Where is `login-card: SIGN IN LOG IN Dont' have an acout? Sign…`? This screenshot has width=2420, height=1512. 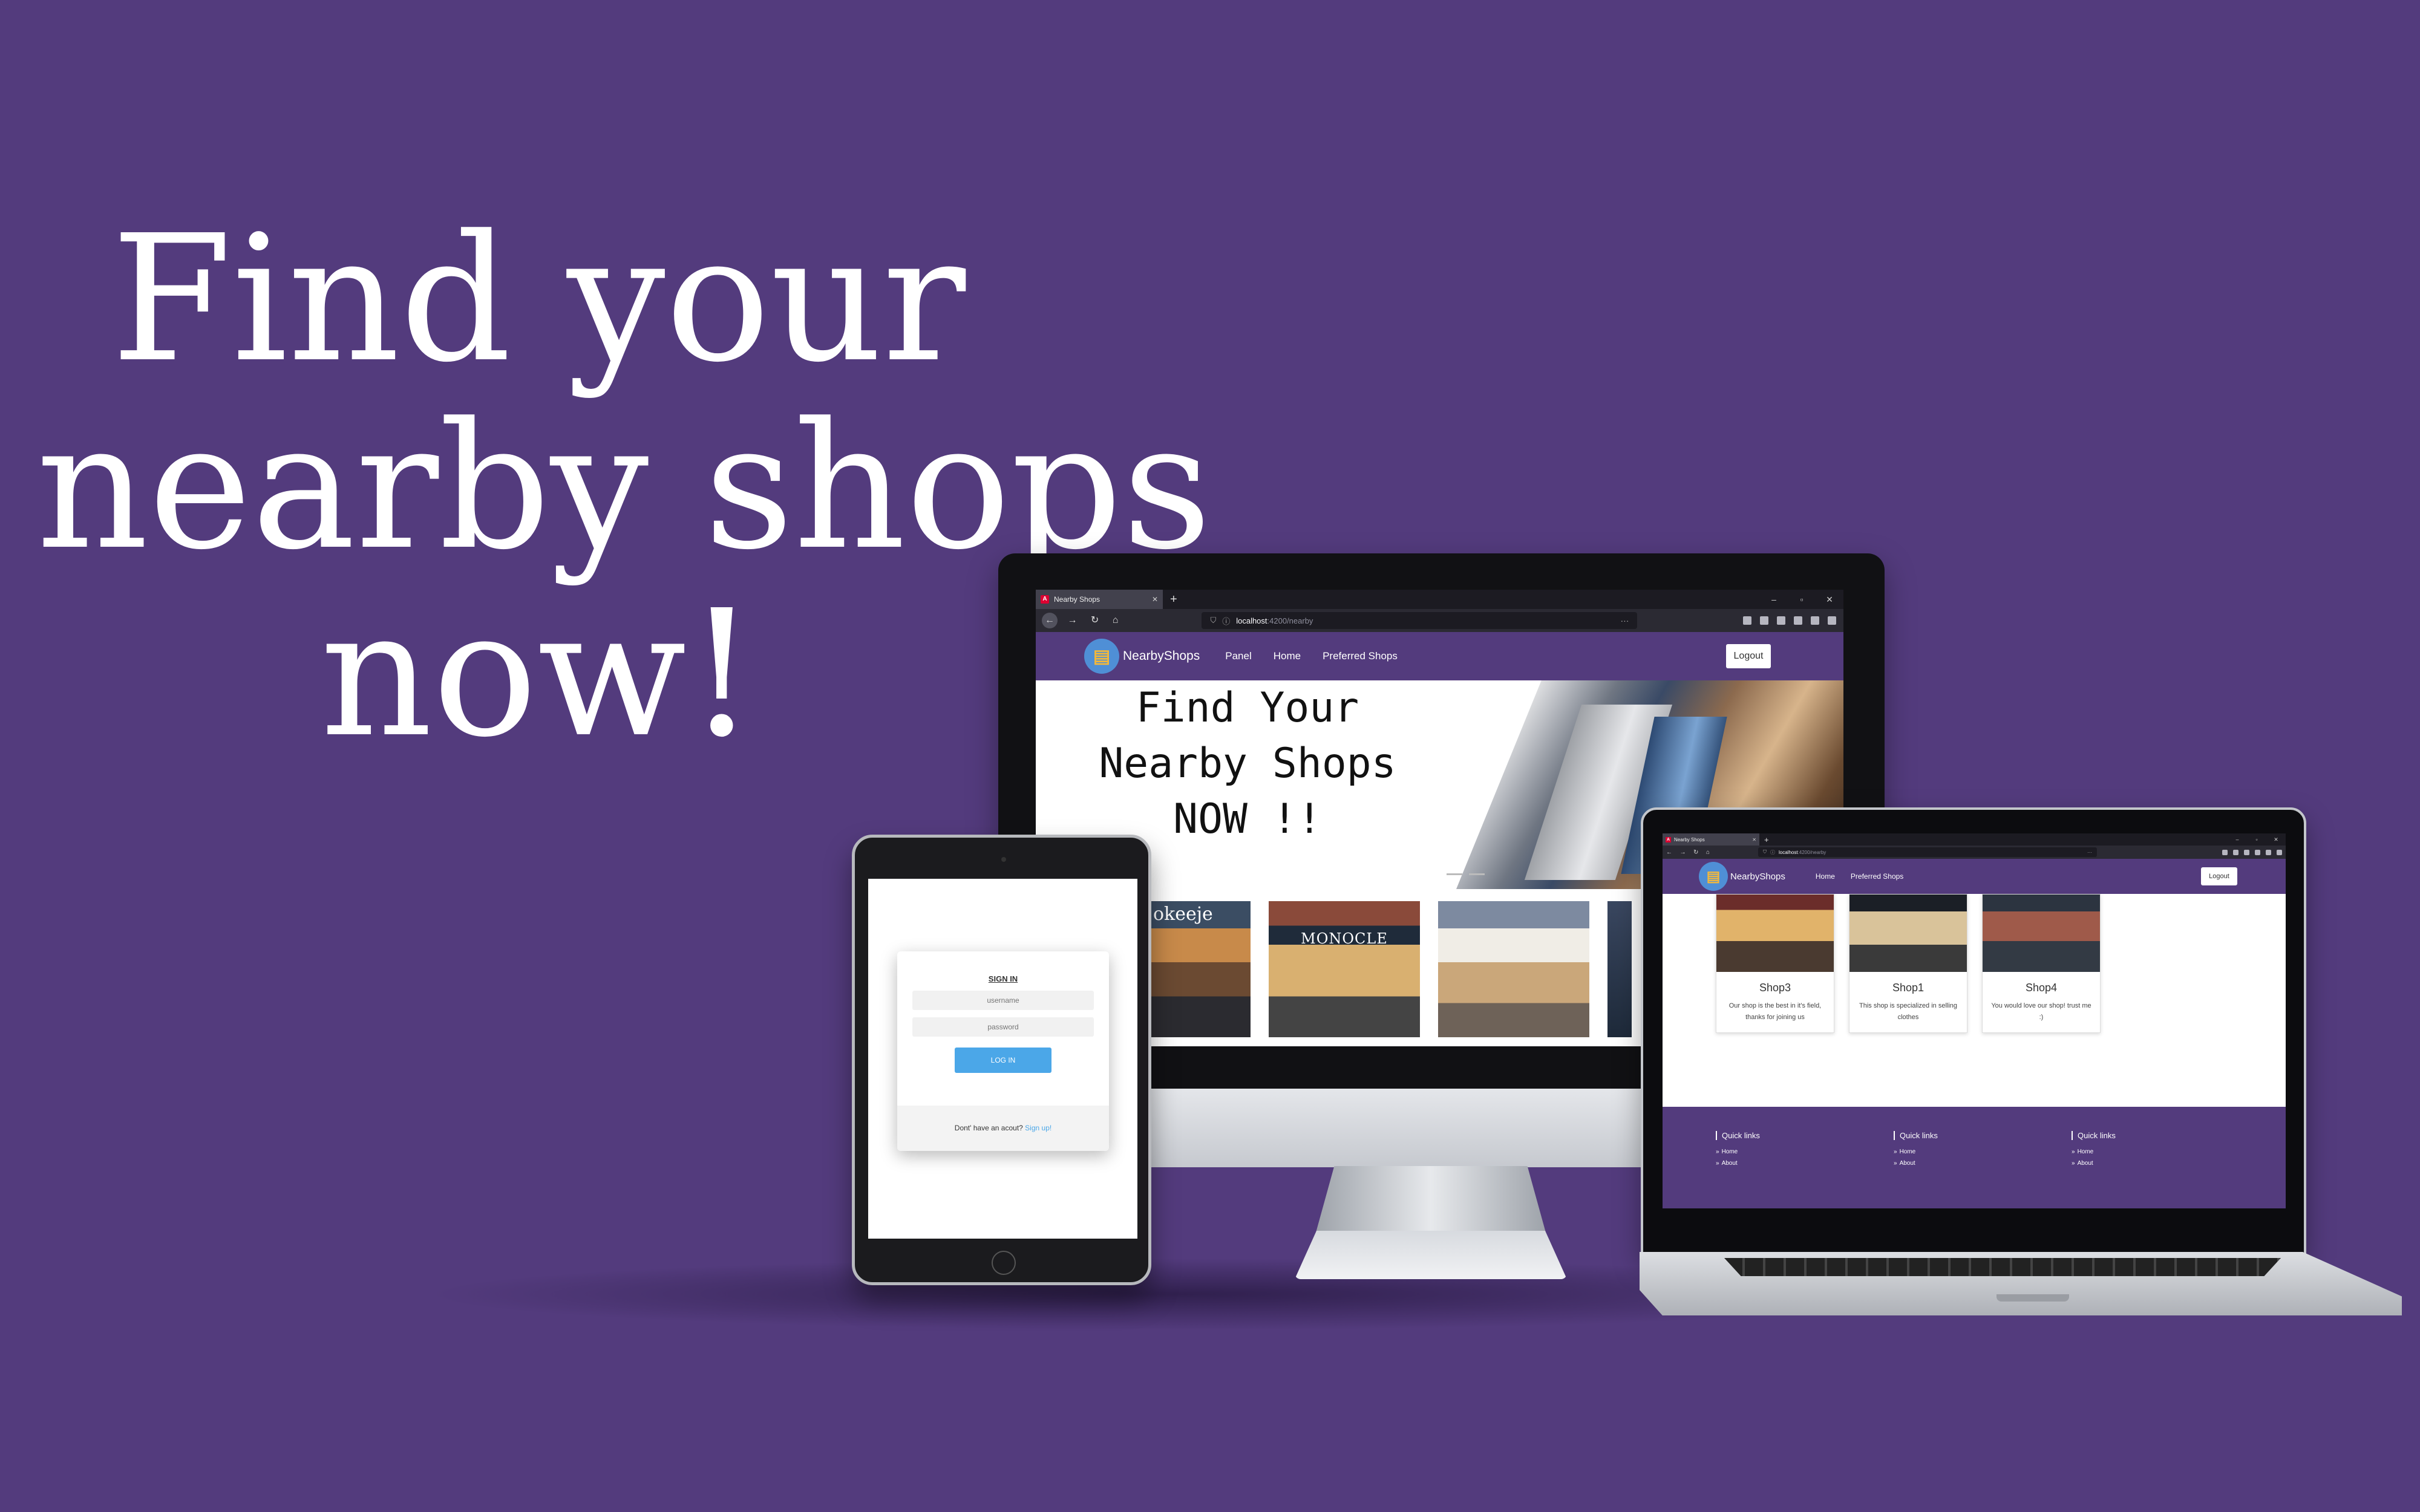
login-card: SIGN IN LOG IN Dont' have an acout? Sign… is located at coordinates (1003, 1051).